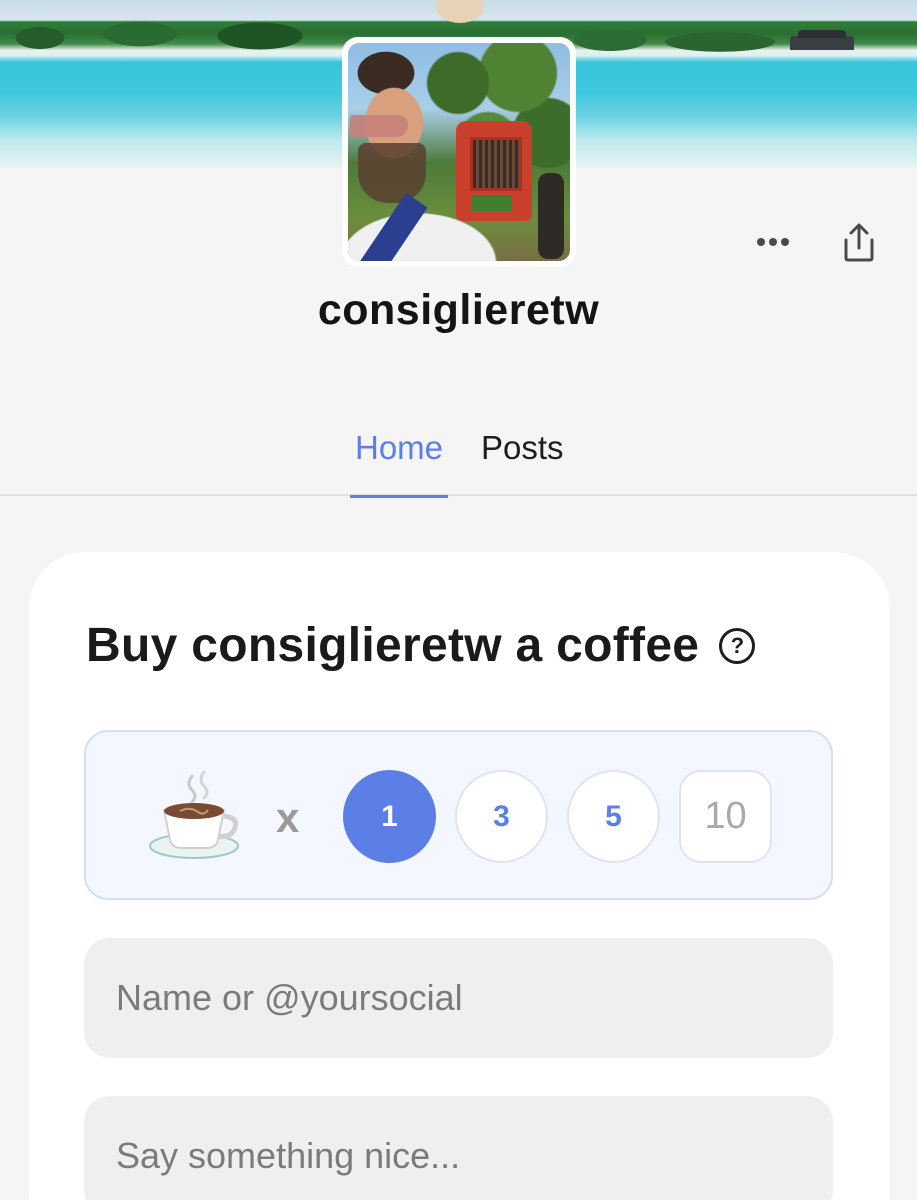 This screenshot has height=1200, width=917. I want to click on quantity-multiplier: x, so click(288, 817).